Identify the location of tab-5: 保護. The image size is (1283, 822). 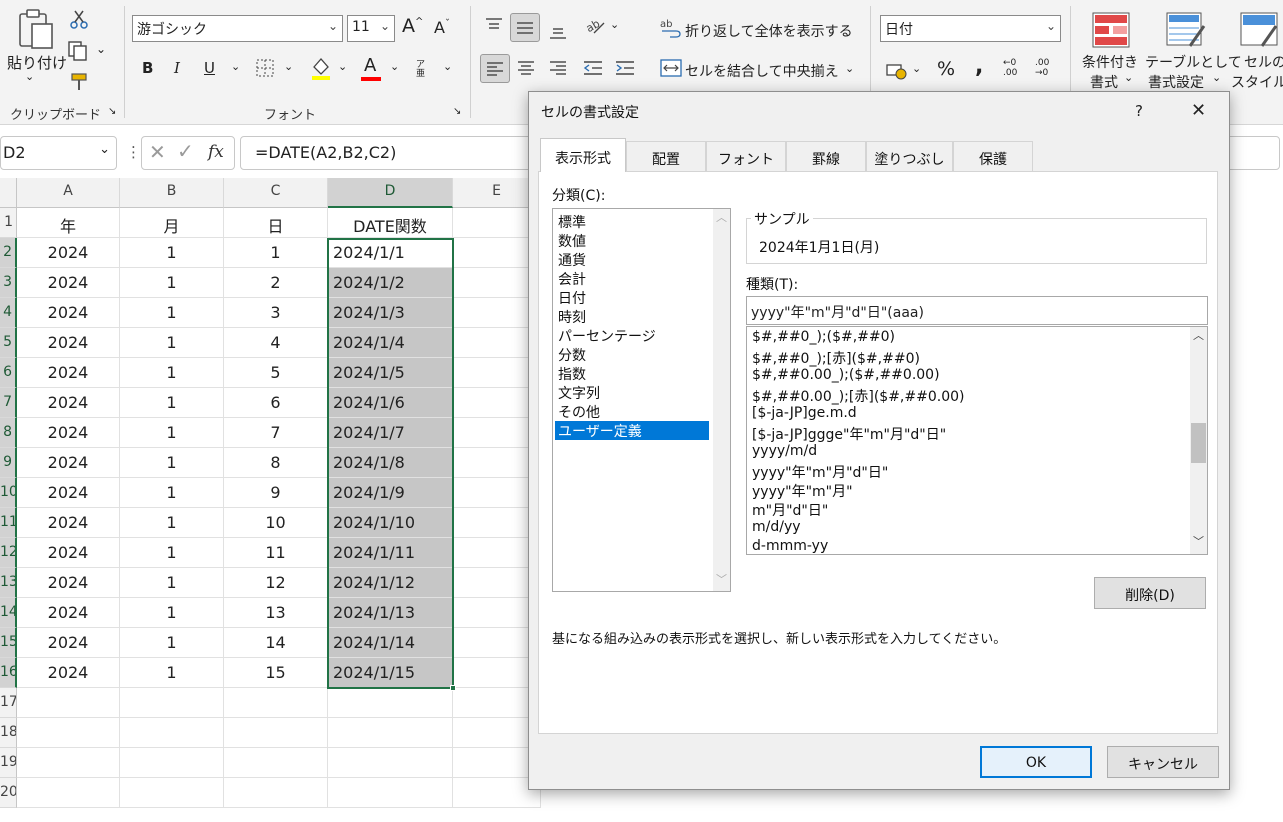
(993, 156).